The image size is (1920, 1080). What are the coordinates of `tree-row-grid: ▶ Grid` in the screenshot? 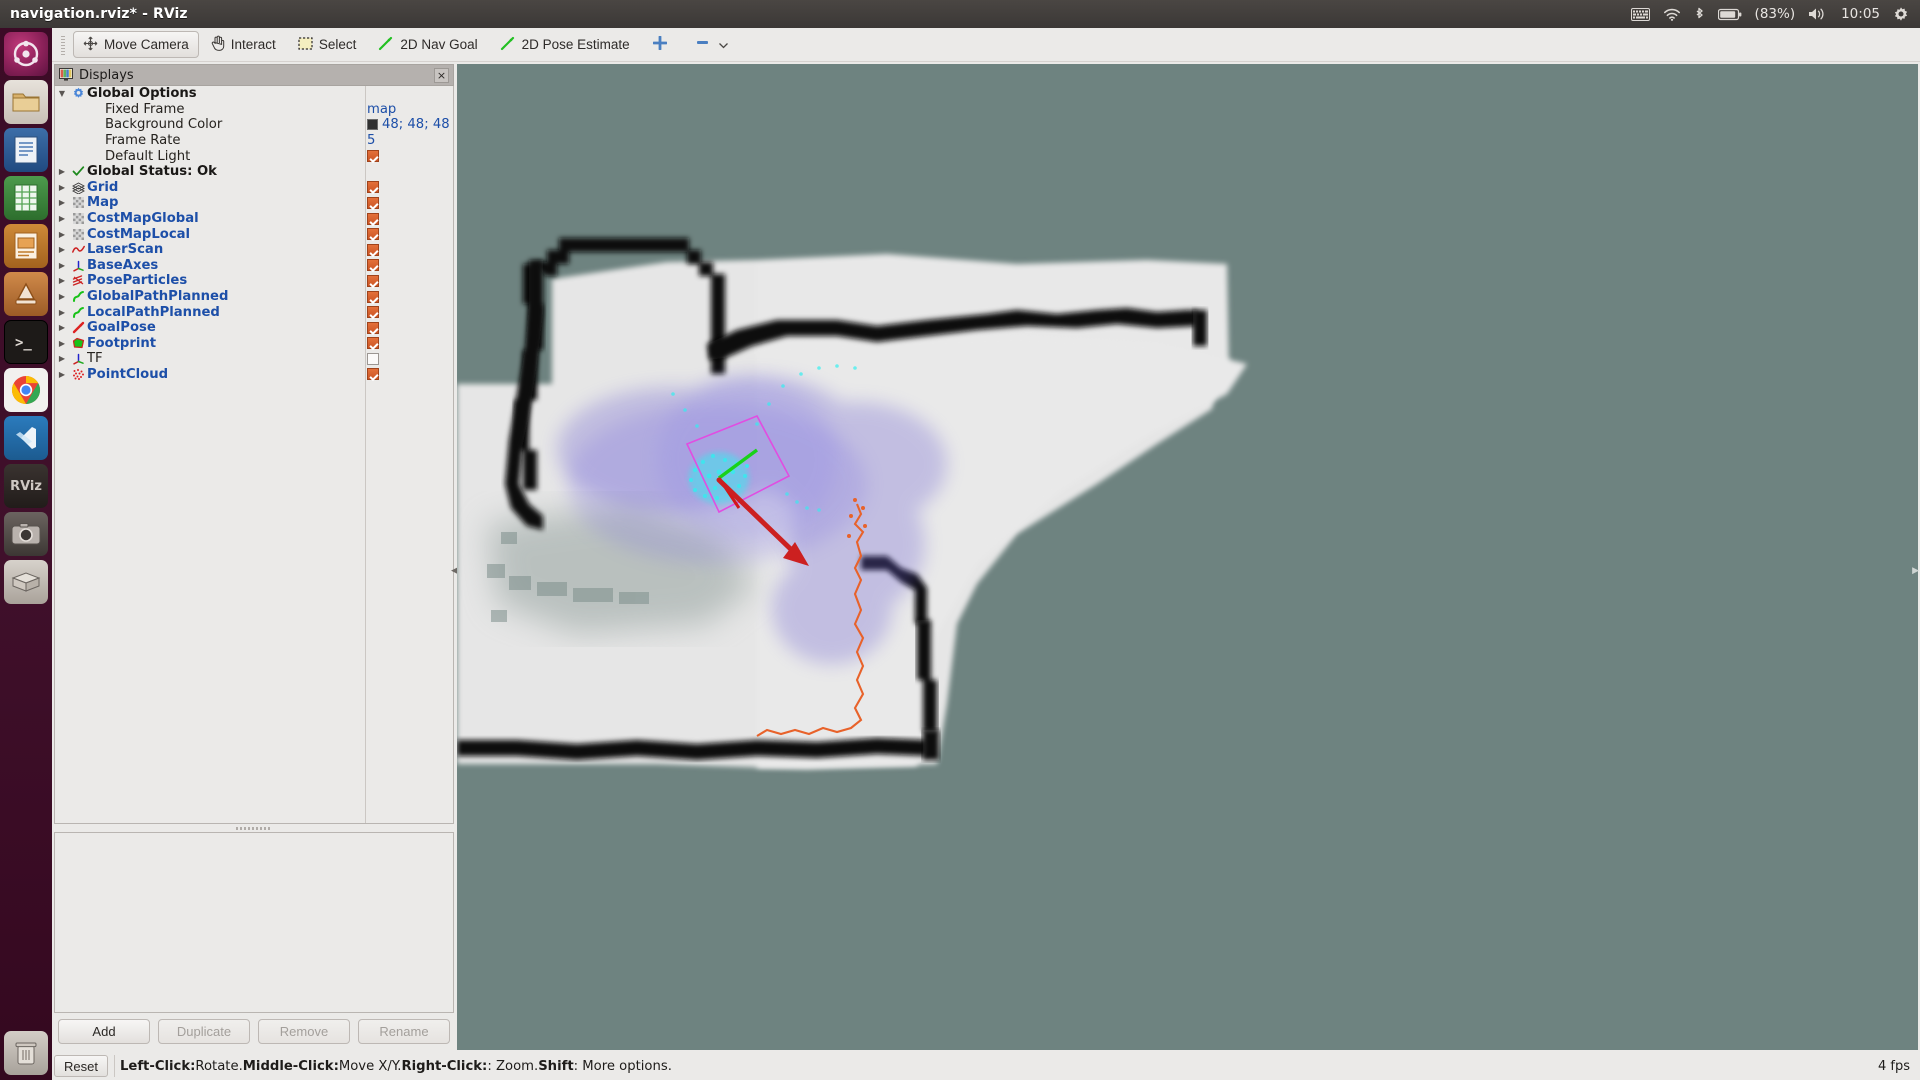 It's located at (254, 188).